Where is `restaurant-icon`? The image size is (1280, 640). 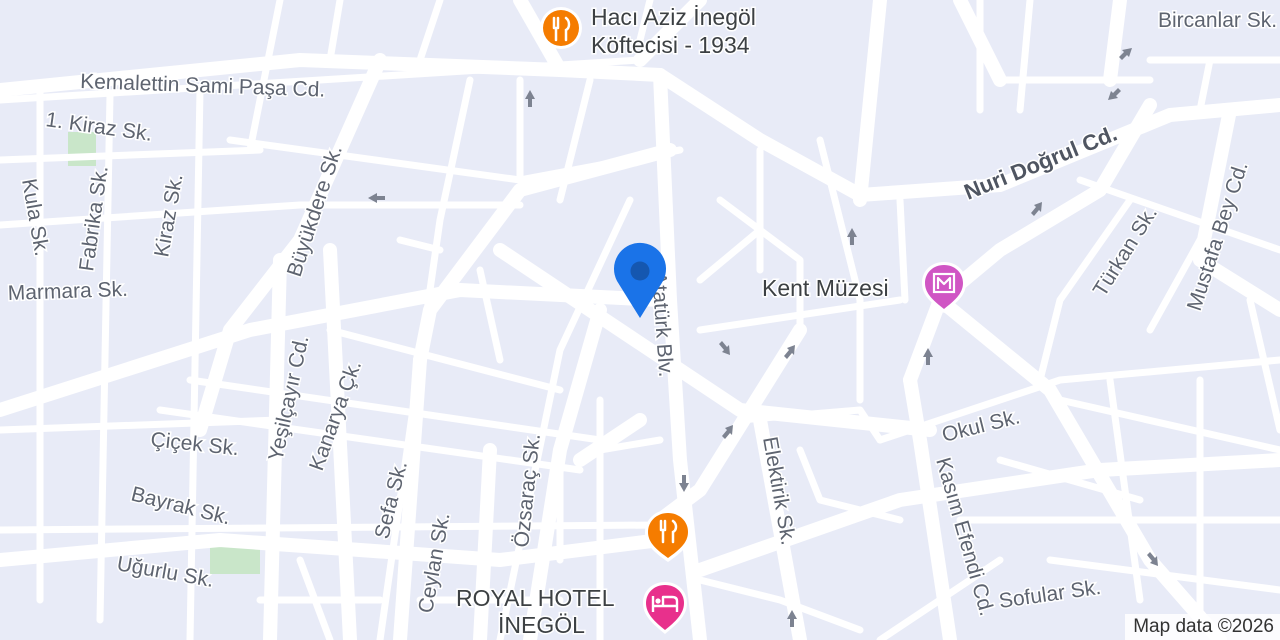
restaurant-icon is located at coordinates (561, 28).